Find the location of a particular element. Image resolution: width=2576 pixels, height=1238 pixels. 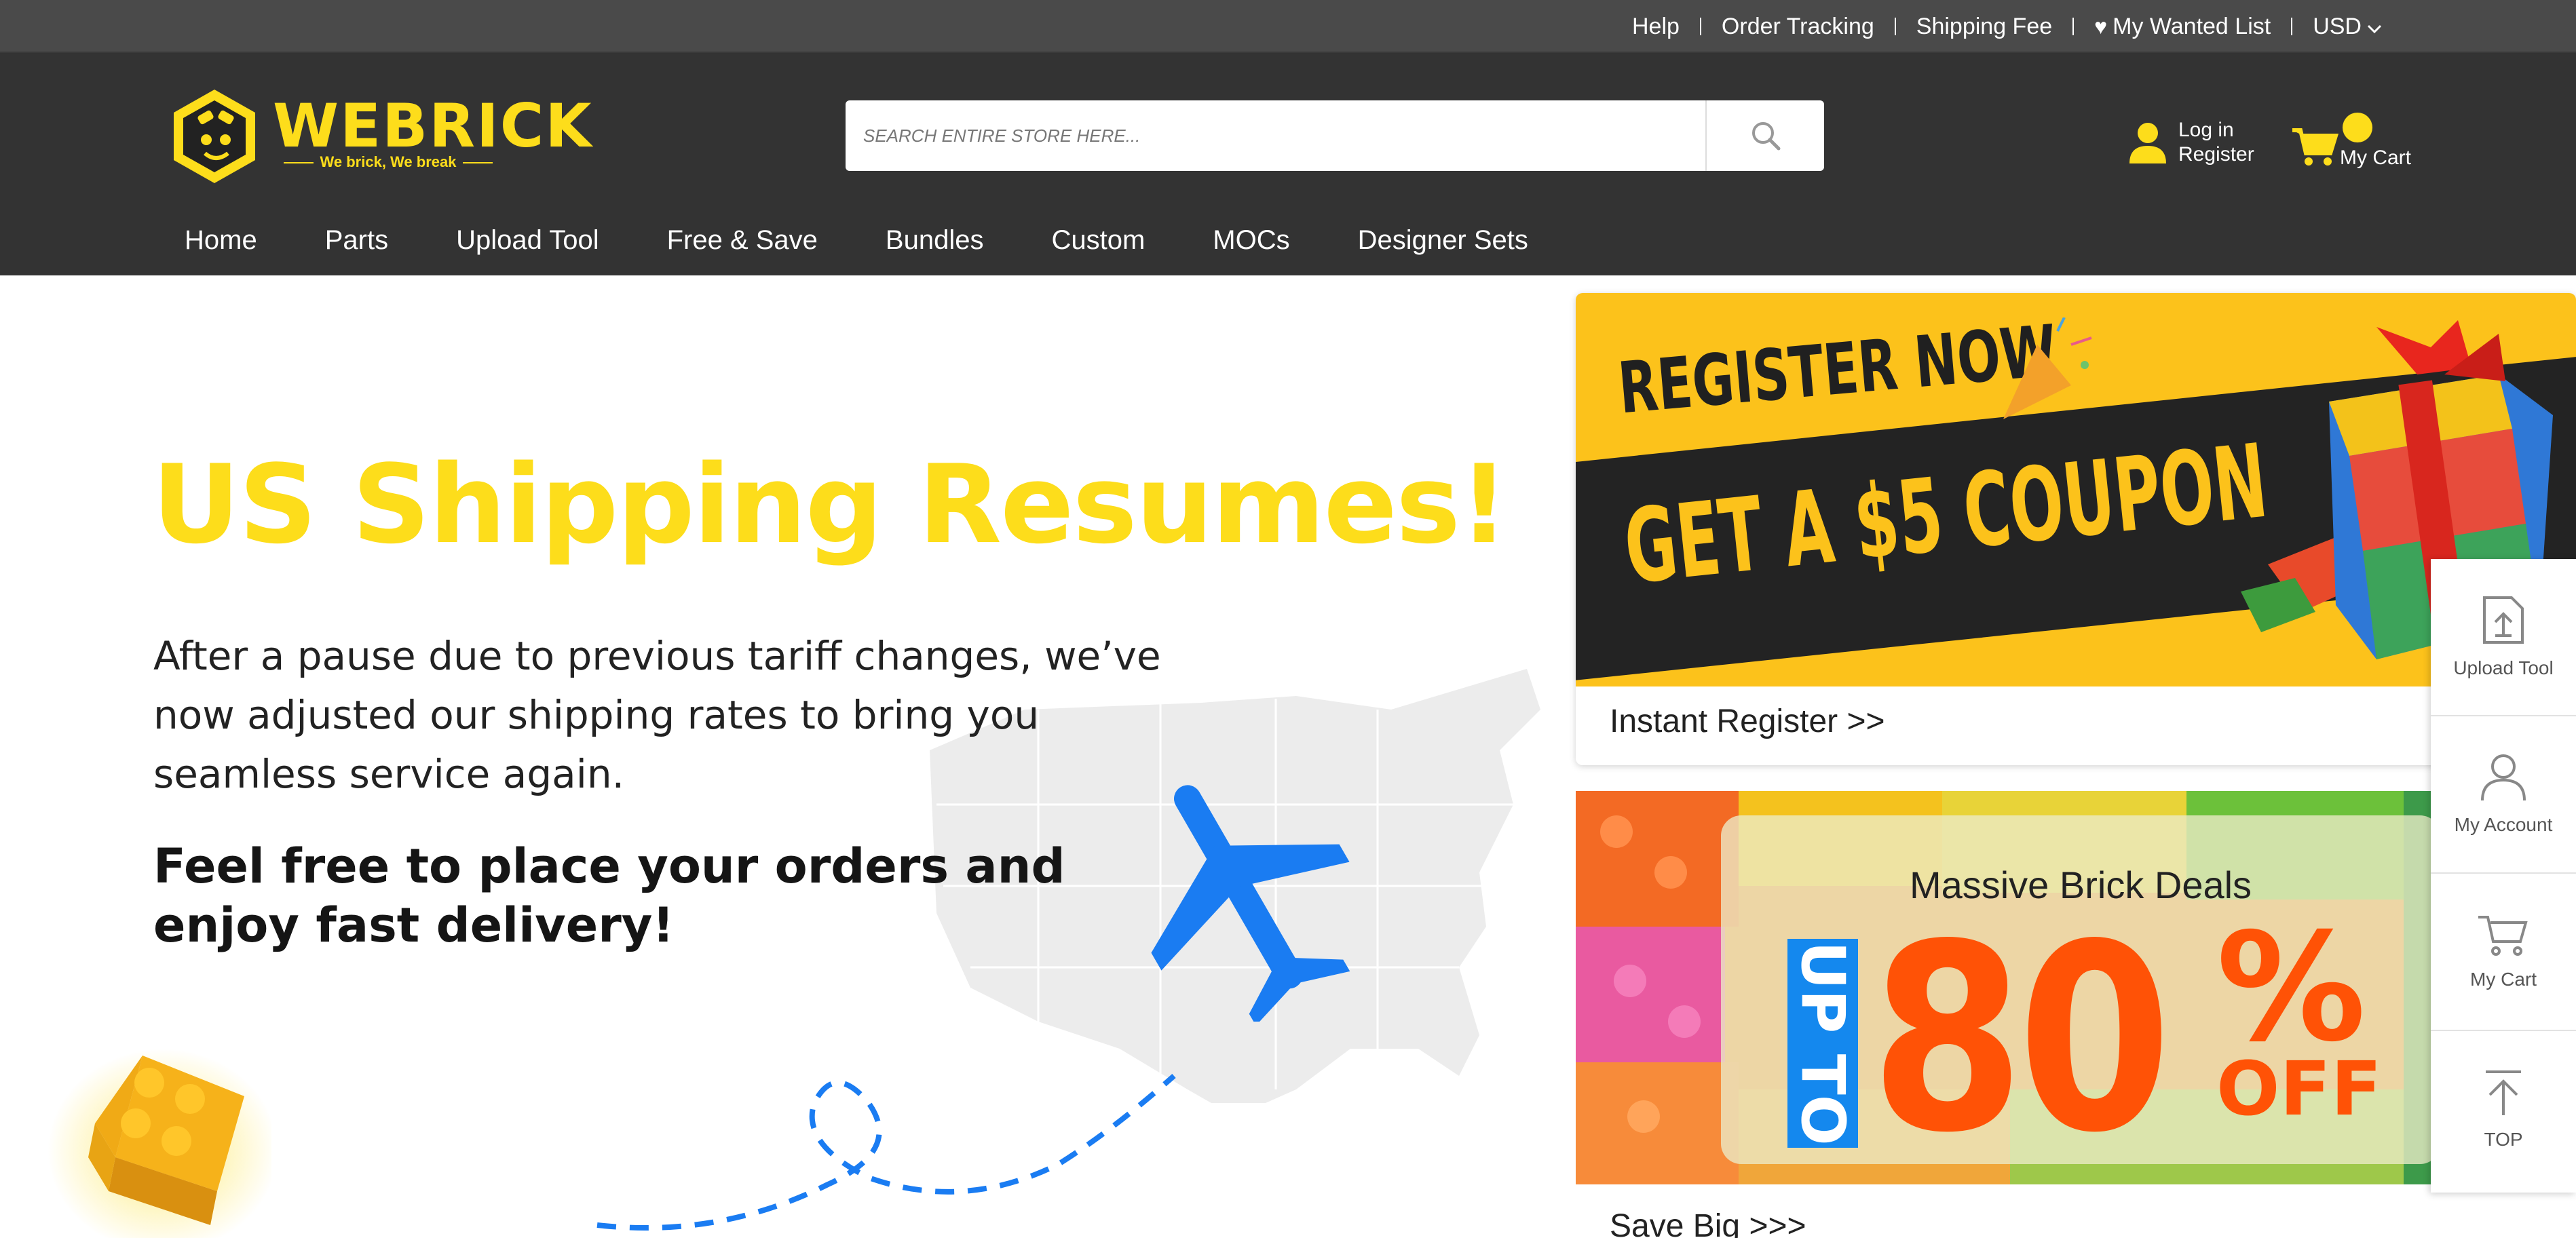

up-to-badge: UP TO is located at coordinates (1822, 1043).